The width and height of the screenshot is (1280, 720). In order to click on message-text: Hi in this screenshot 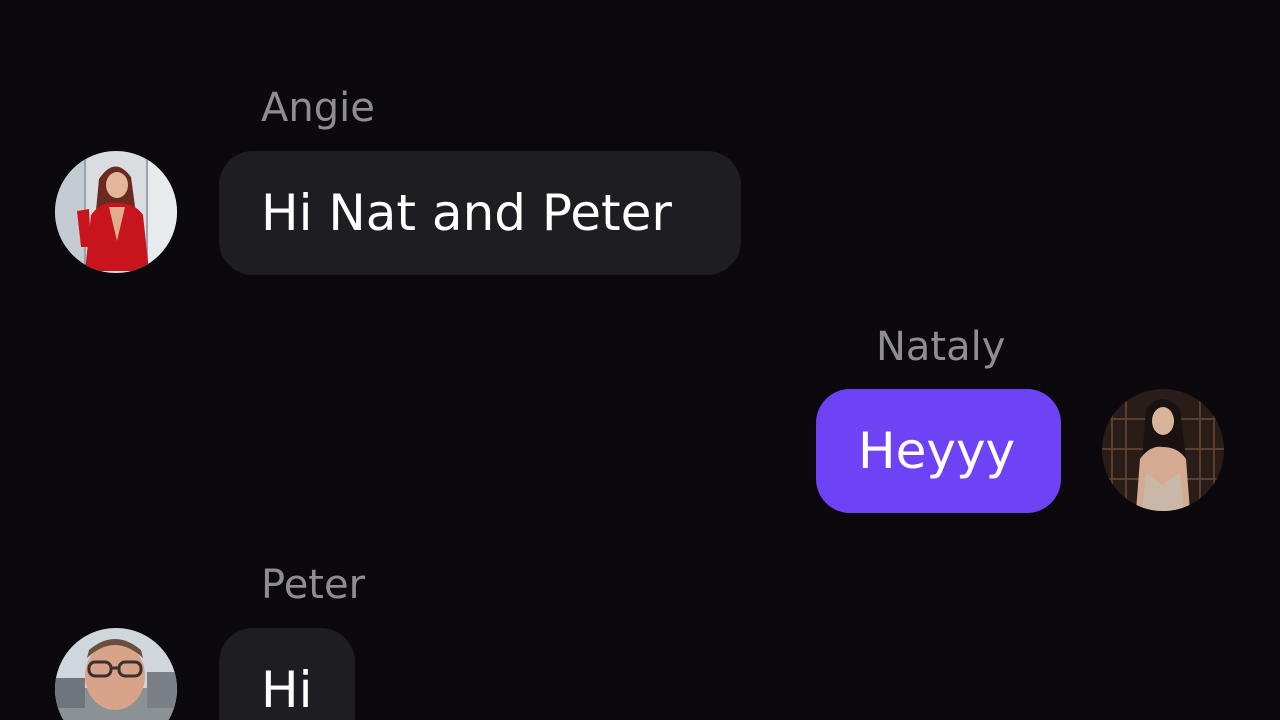, I will do `click(287, 690)`.